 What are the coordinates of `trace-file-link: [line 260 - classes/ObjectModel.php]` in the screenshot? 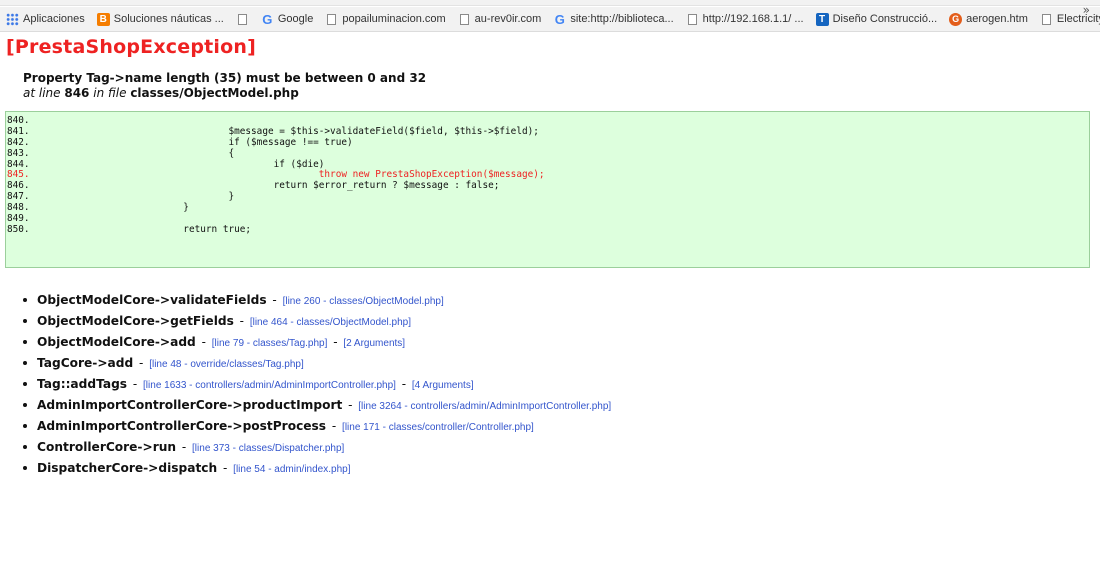 It's located at (363, 301).